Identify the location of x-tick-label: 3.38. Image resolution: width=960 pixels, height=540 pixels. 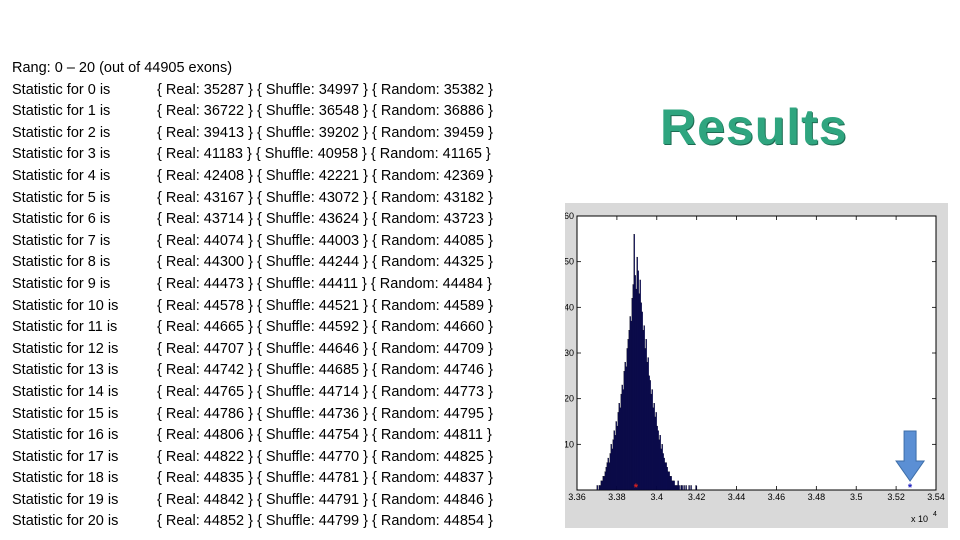
(617, 497).